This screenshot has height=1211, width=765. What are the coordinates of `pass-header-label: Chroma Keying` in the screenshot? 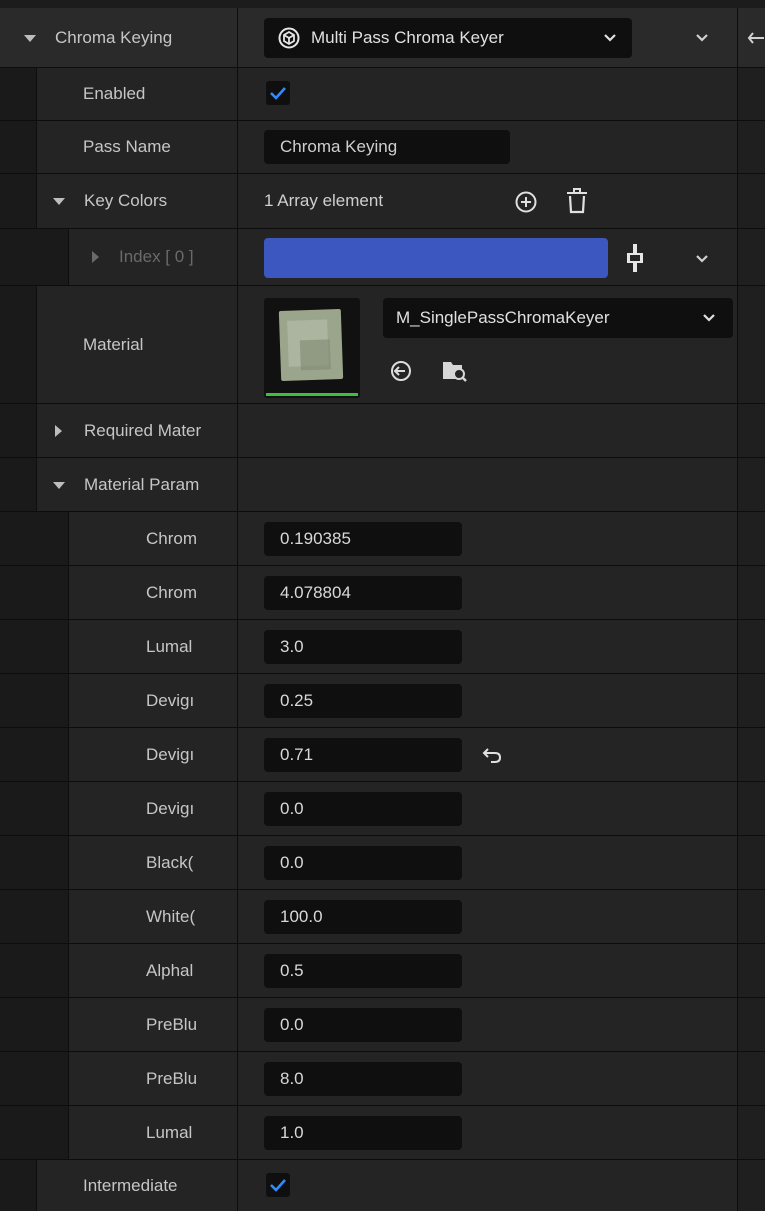 It's located at (114, 37).